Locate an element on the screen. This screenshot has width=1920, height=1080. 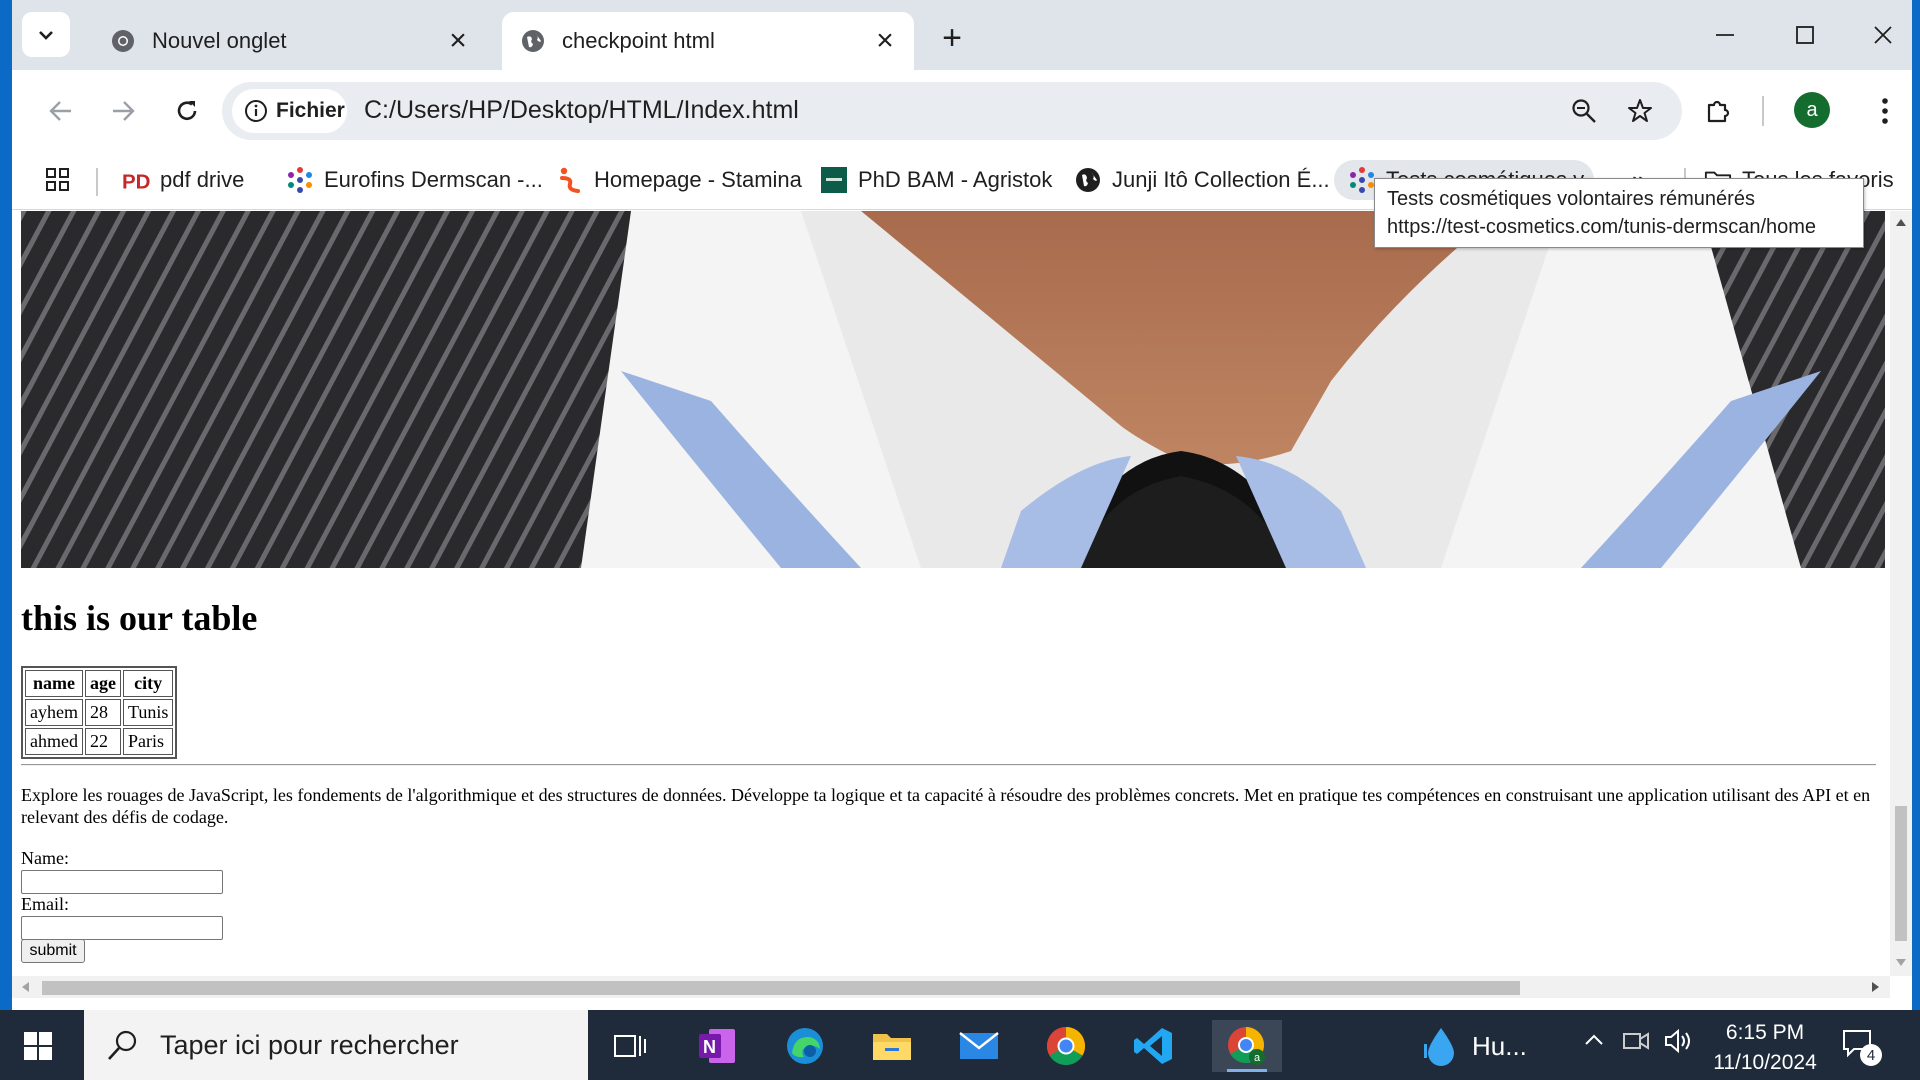
windows-logo-icon is located at coordinates (30, 1038).